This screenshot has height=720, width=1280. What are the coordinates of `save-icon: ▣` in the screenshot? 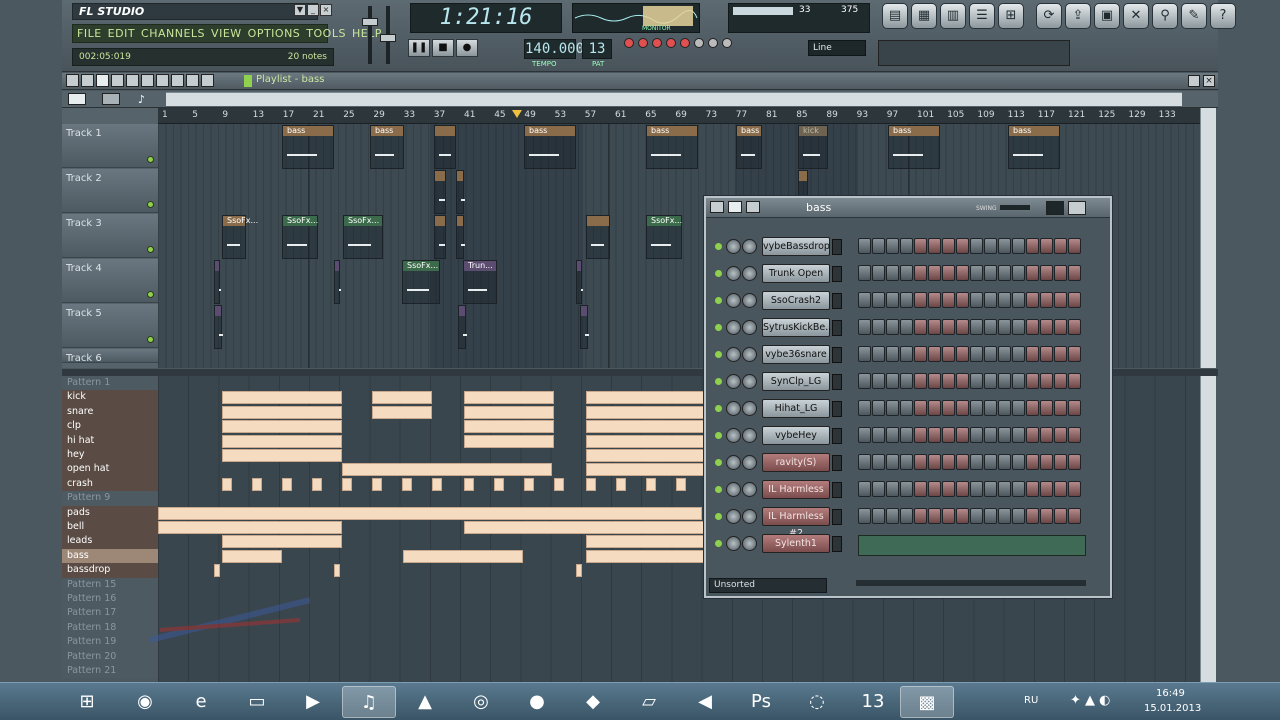 It's located at (1107, 16).